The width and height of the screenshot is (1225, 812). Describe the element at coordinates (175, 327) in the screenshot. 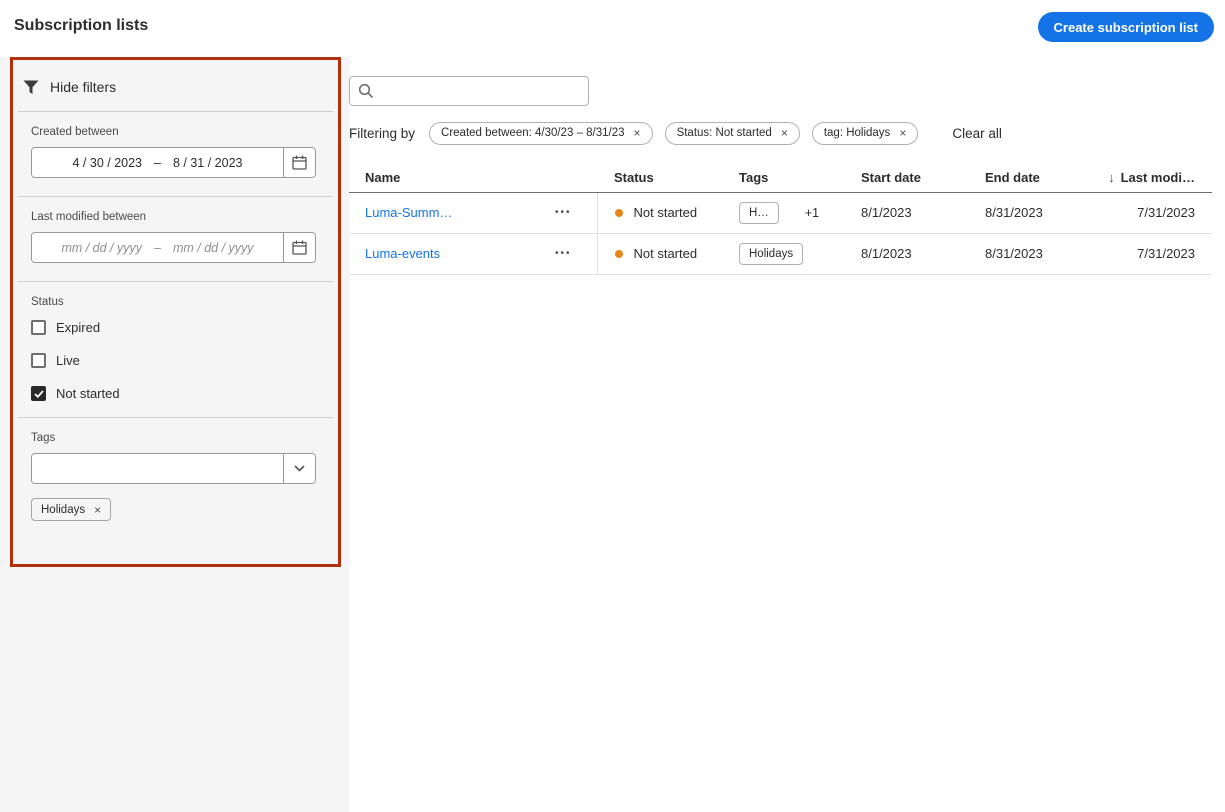

I see `status-option-expired: Expired` at that location.